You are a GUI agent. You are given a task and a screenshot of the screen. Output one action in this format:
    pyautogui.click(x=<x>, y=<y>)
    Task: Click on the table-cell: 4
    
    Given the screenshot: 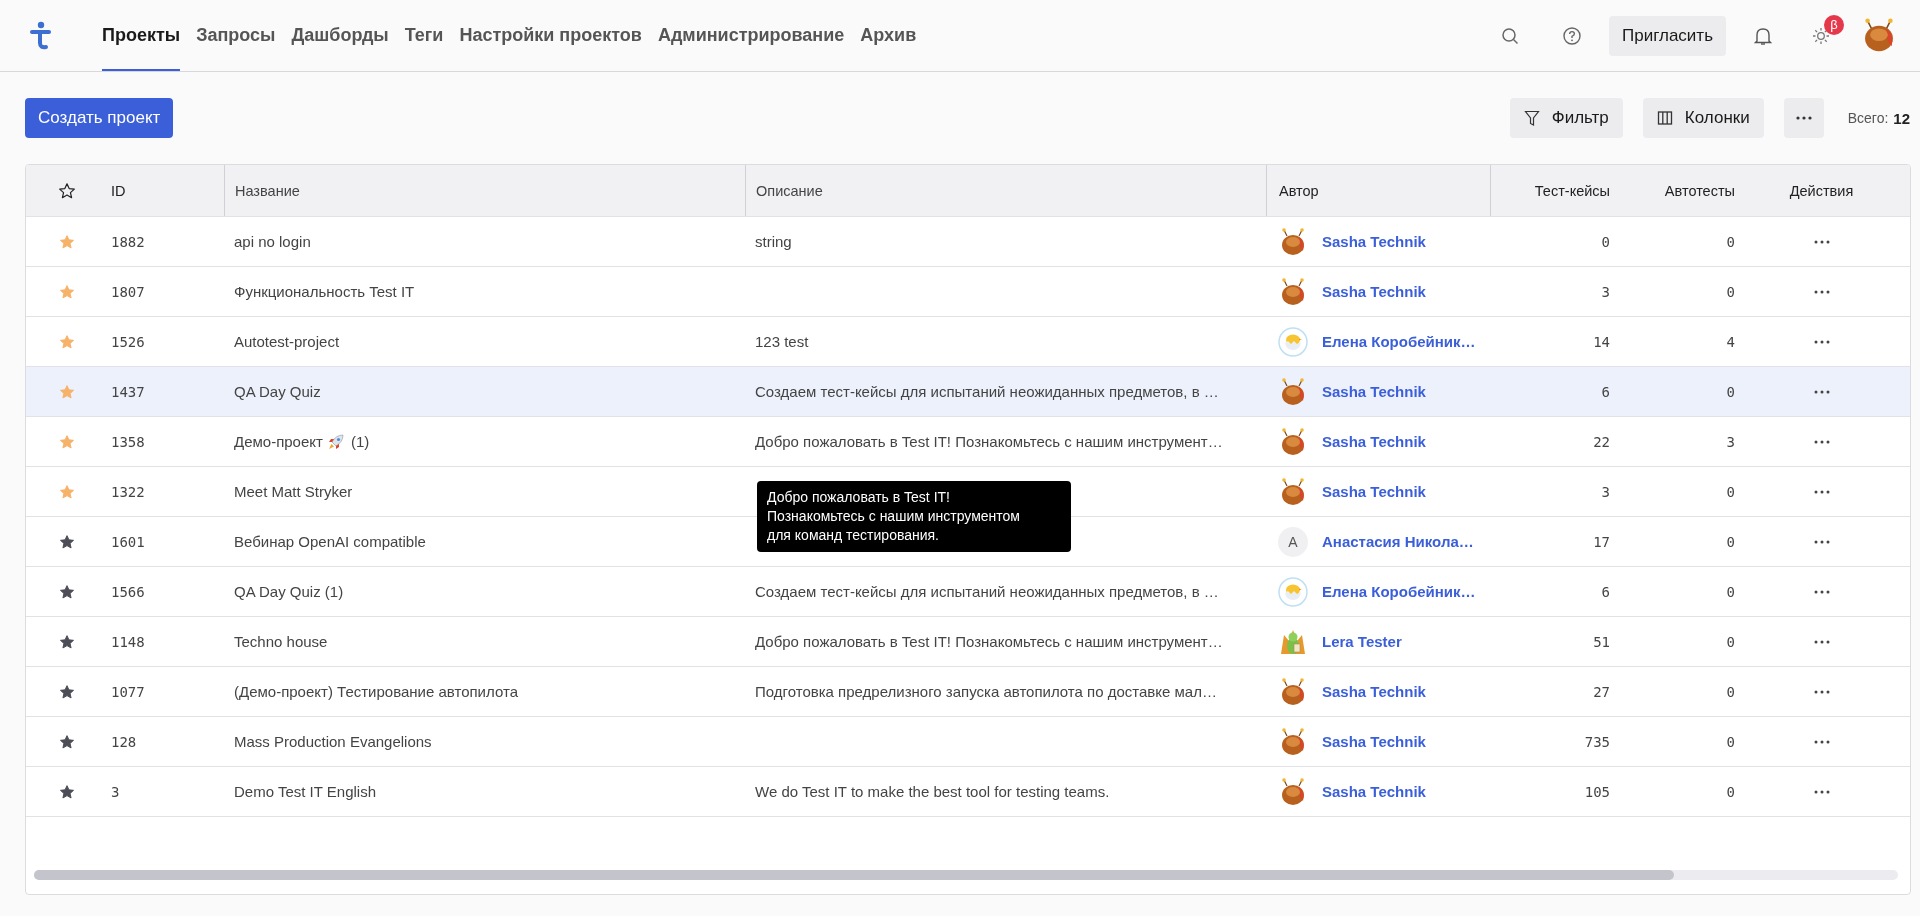 What is the action you would take?
    pyautogui.click(x=1730, y=341)
    